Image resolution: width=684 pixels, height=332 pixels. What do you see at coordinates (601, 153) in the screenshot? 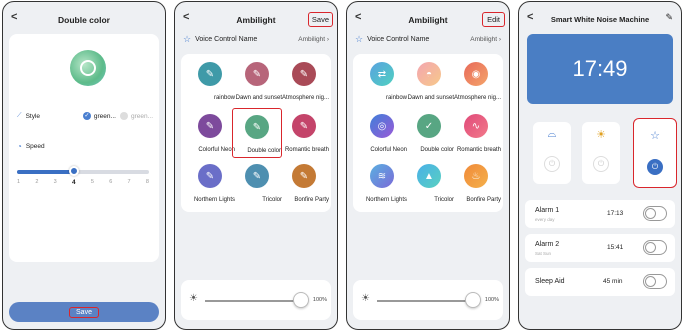
I see `brightness-device-card: ☀ ⏻` at bounding box center [601, 153].